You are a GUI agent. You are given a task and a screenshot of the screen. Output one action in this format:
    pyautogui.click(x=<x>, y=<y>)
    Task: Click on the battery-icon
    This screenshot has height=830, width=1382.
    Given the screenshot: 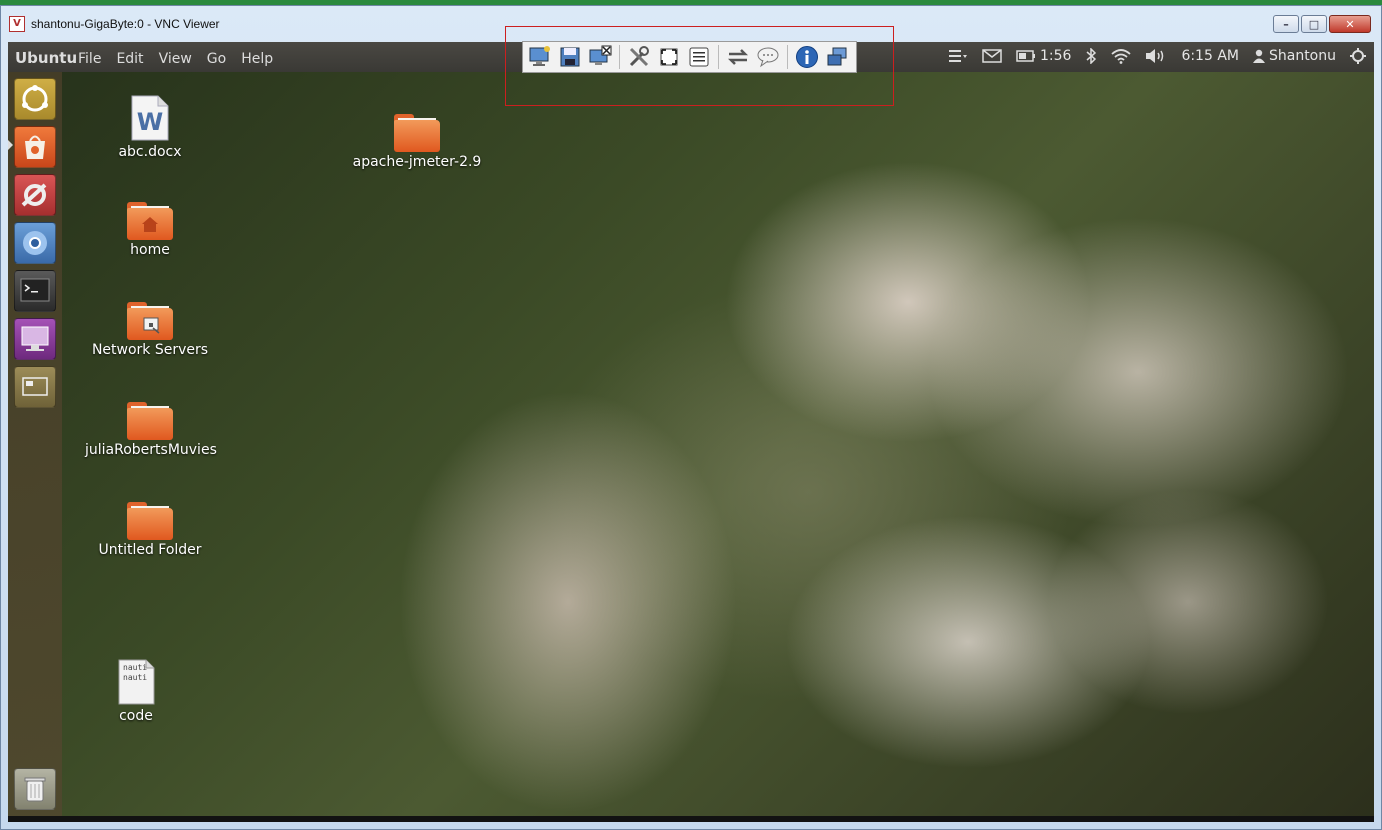 What is the action you would take?
    pyautogui.click(x=1025, y=56)
    